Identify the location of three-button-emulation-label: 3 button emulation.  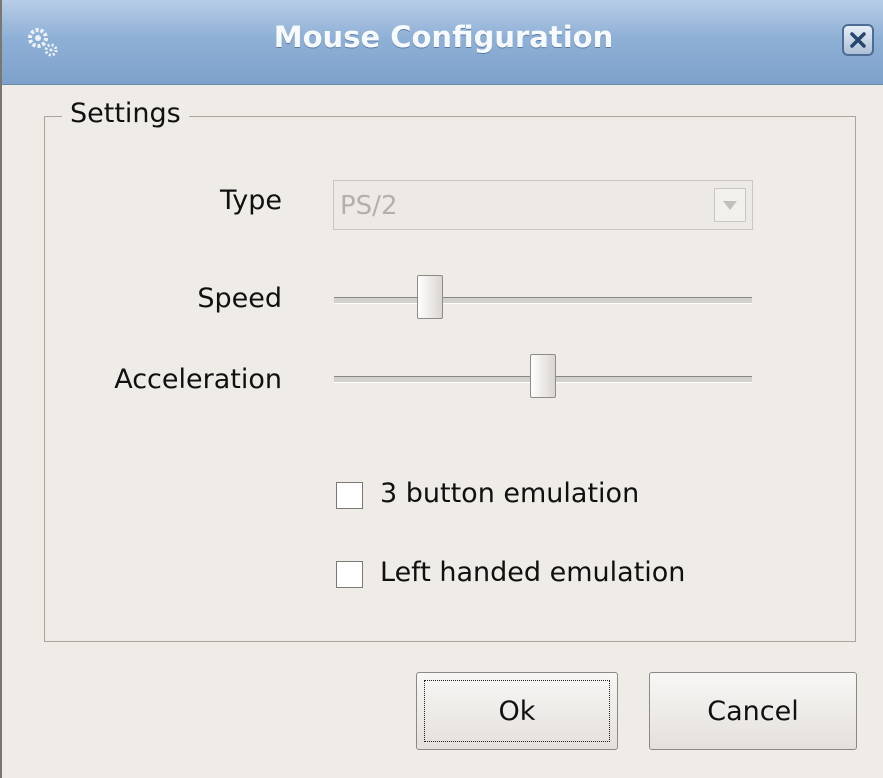
(509, 493).